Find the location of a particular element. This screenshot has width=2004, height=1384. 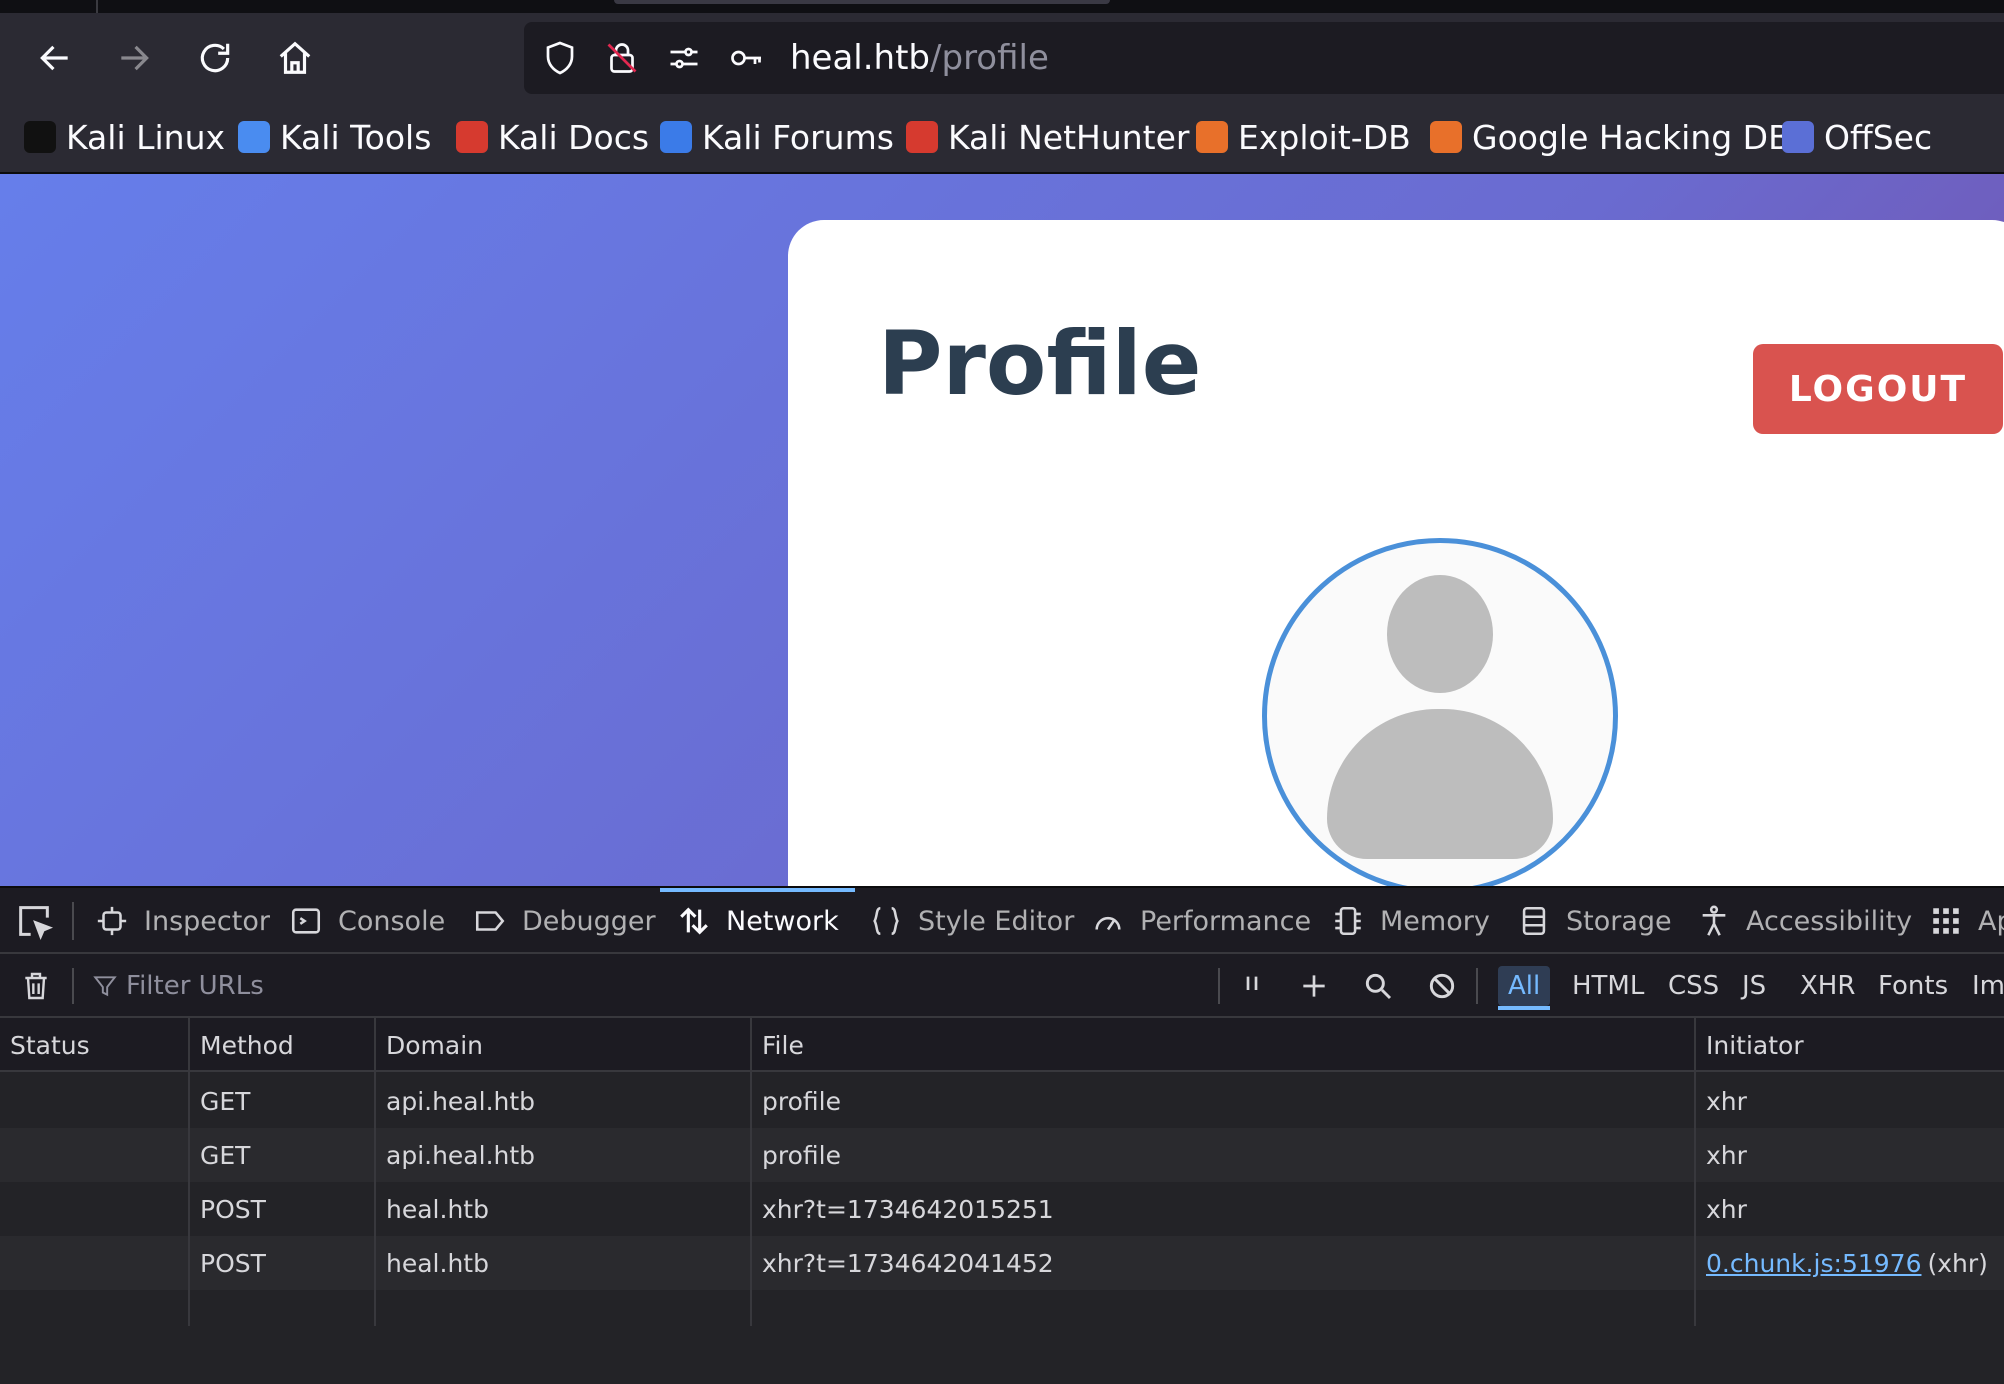

tab-divider is located at coordinates (97, 6).